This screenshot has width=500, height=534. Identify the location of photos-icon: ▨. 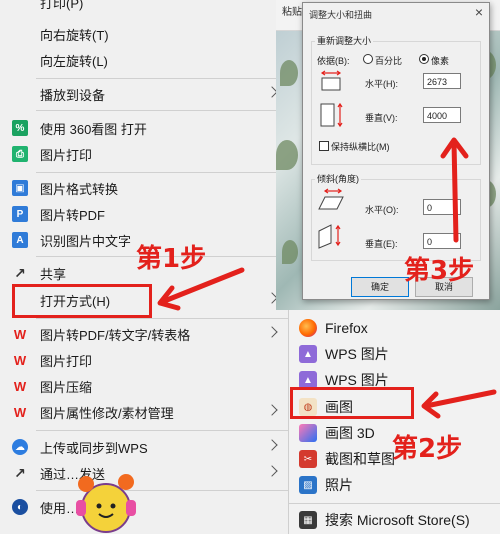
(308, 485).